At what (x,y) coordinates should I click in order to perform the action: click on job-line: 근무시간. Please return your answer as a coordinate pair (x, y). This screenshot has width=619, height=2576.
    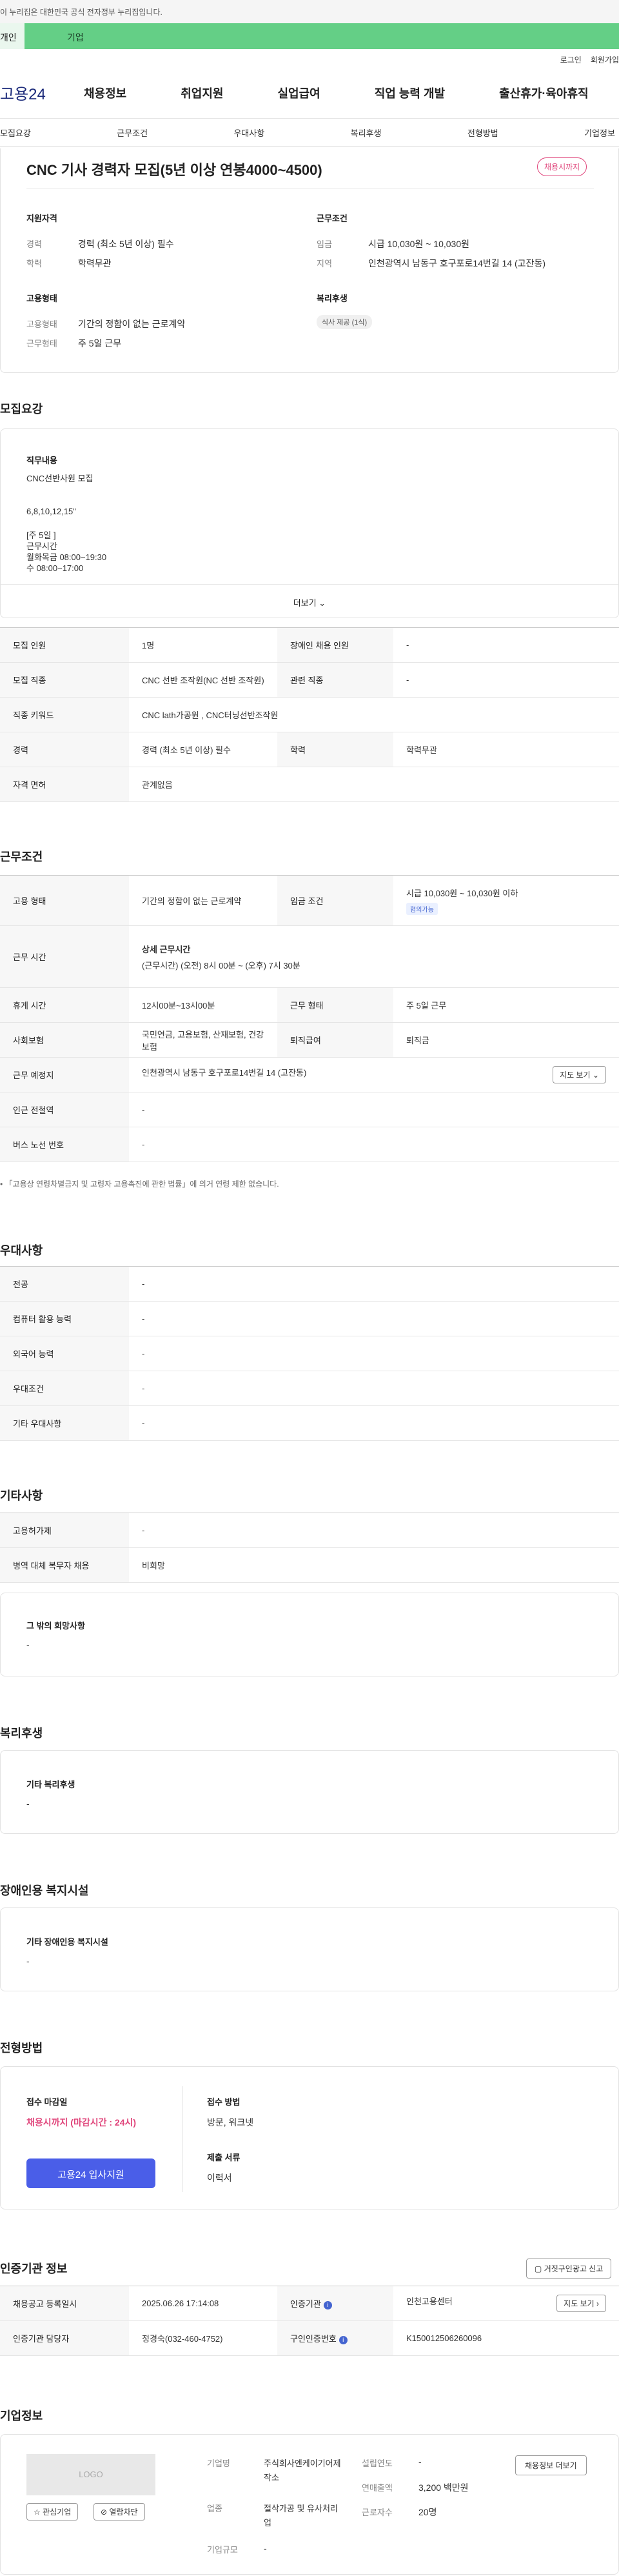
    Looking at the image, I should click on (41, 546).